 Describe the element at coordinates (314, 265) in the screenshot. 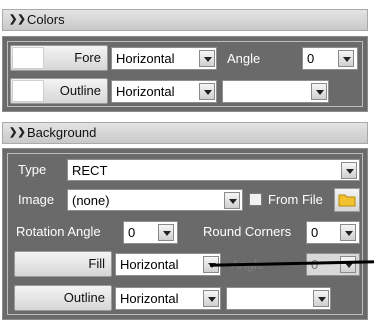

I see `fill-angle-value: 0` at that location.